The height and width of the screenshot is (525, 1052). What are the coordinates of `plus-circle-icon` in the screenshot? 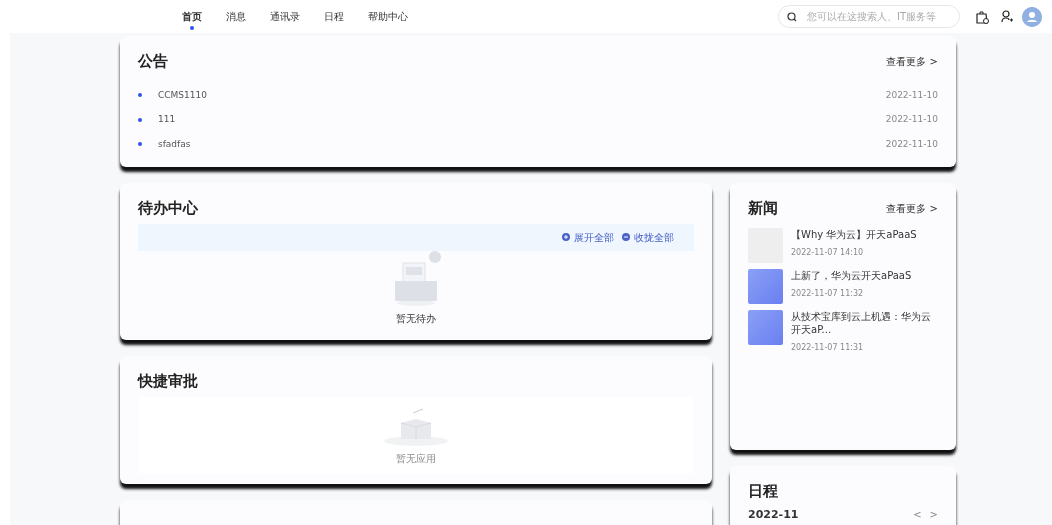 It's located at (566, 237).